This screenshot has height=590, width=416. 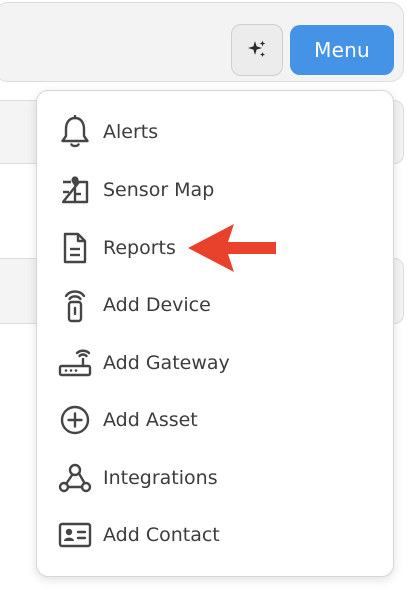 What do you see at coordinates (75, 190) in the screenshot?
I see `sensor-map-icon` at bounding box center [75, 190].